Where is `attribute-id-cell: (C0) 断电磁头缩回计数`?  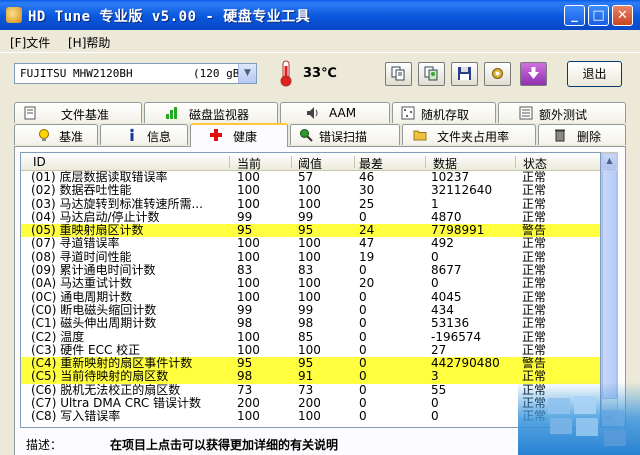 attribute-id-cell: (C0) 断电磁头缩回计数 is located at coordinates (94, 310).